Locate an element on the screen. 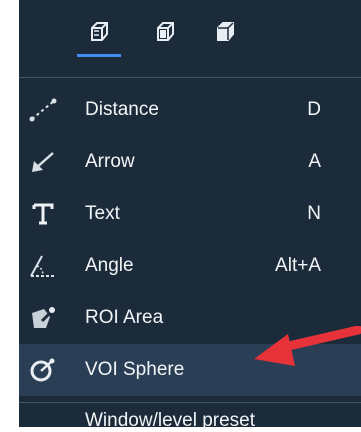 The height and width of the screenshot is (432, 361). text-tool-icon is located at coordinates (43, 214).